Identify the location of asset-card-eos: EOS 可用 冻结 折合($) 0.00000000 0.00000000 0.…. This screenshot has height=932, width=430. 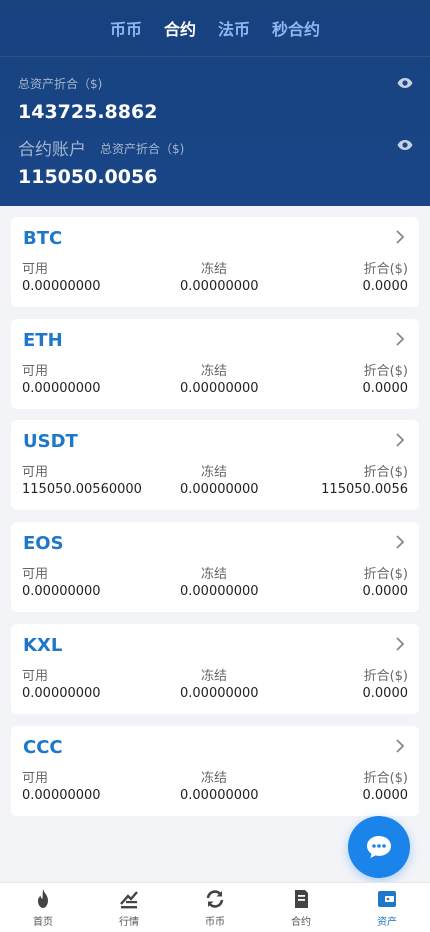
(215, 567).